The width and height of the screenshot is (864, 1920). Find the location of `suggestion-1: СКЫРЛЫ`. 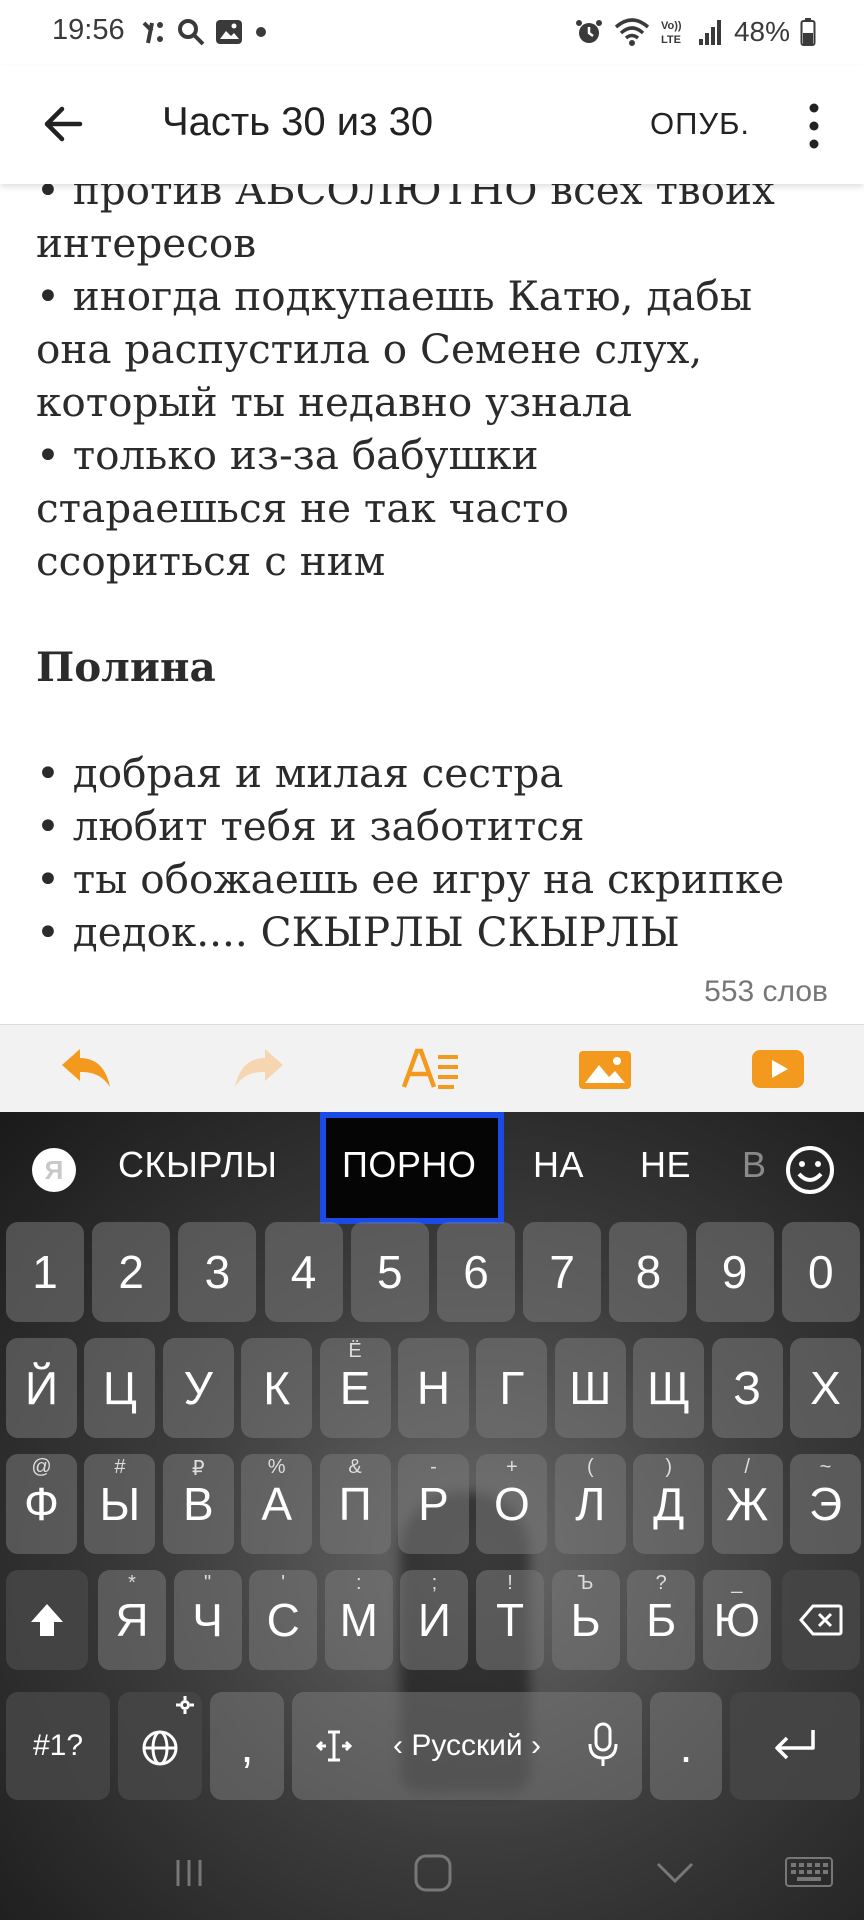

suggestion-1: СКЫРЛЫ is located at coordinates (197, 1165).